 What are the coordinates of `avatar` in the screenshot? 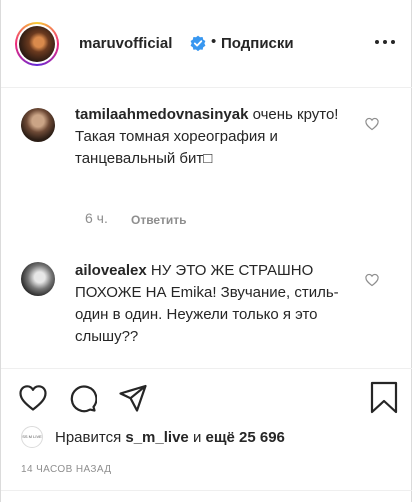 It's located at (37, 44).